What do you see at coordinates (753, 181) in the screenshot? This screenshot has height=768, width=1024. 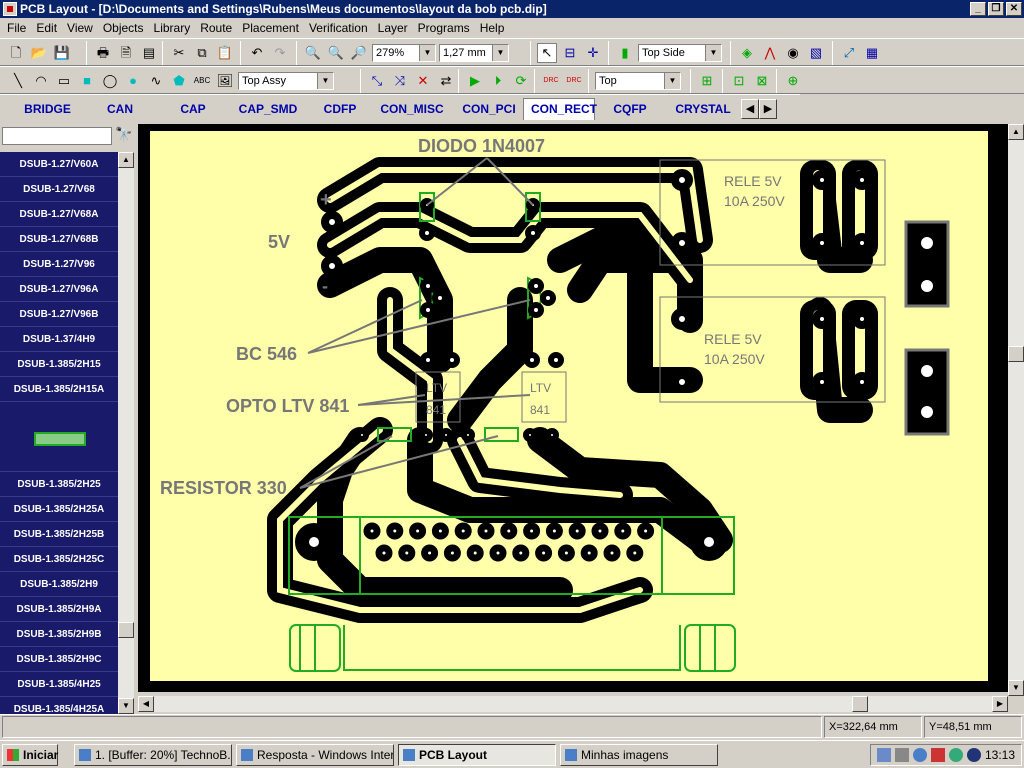 I see `label-rele1-a: RELE 5V` at bounding box center [753, 181].